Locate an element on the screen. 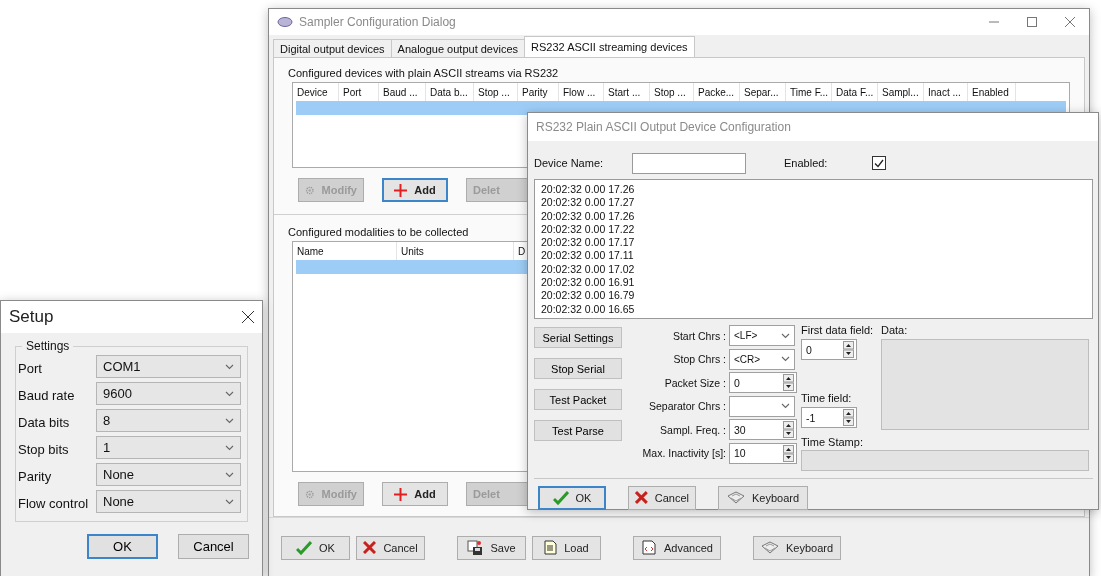 This screenshot has width=1101, height=576. log-line: 20:02:32 0.00 17.02 is located at coordinates (588, 269).